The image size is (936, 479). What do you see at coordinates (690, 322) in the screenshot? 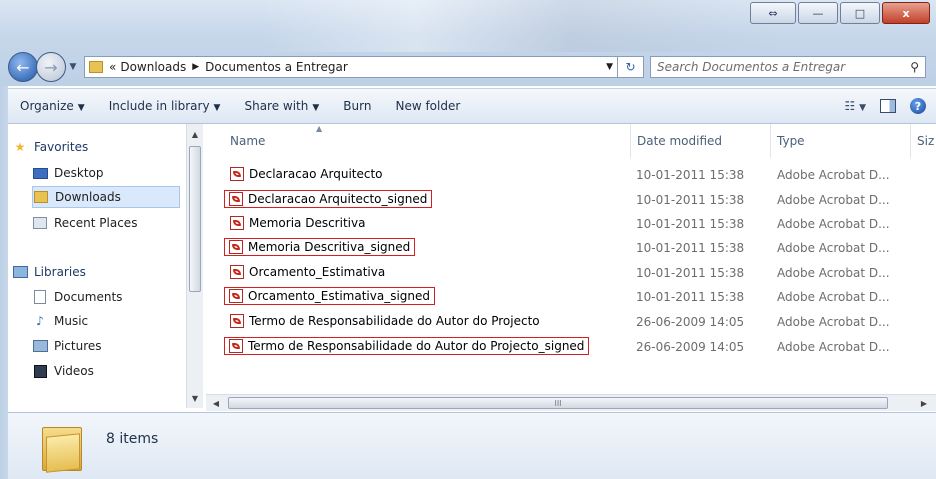
I see `file-date: 26-06-2009 14:05` at bounding box center [690, 322].